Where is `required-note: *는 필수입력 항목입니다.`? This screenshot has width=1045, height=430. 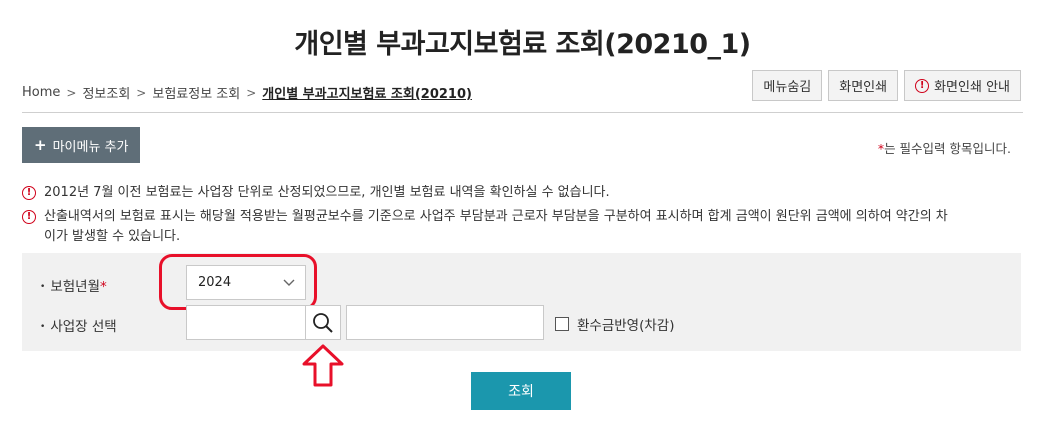
required-note: *는 필수입력 항목입니다. is located at coordinates (944, 147).